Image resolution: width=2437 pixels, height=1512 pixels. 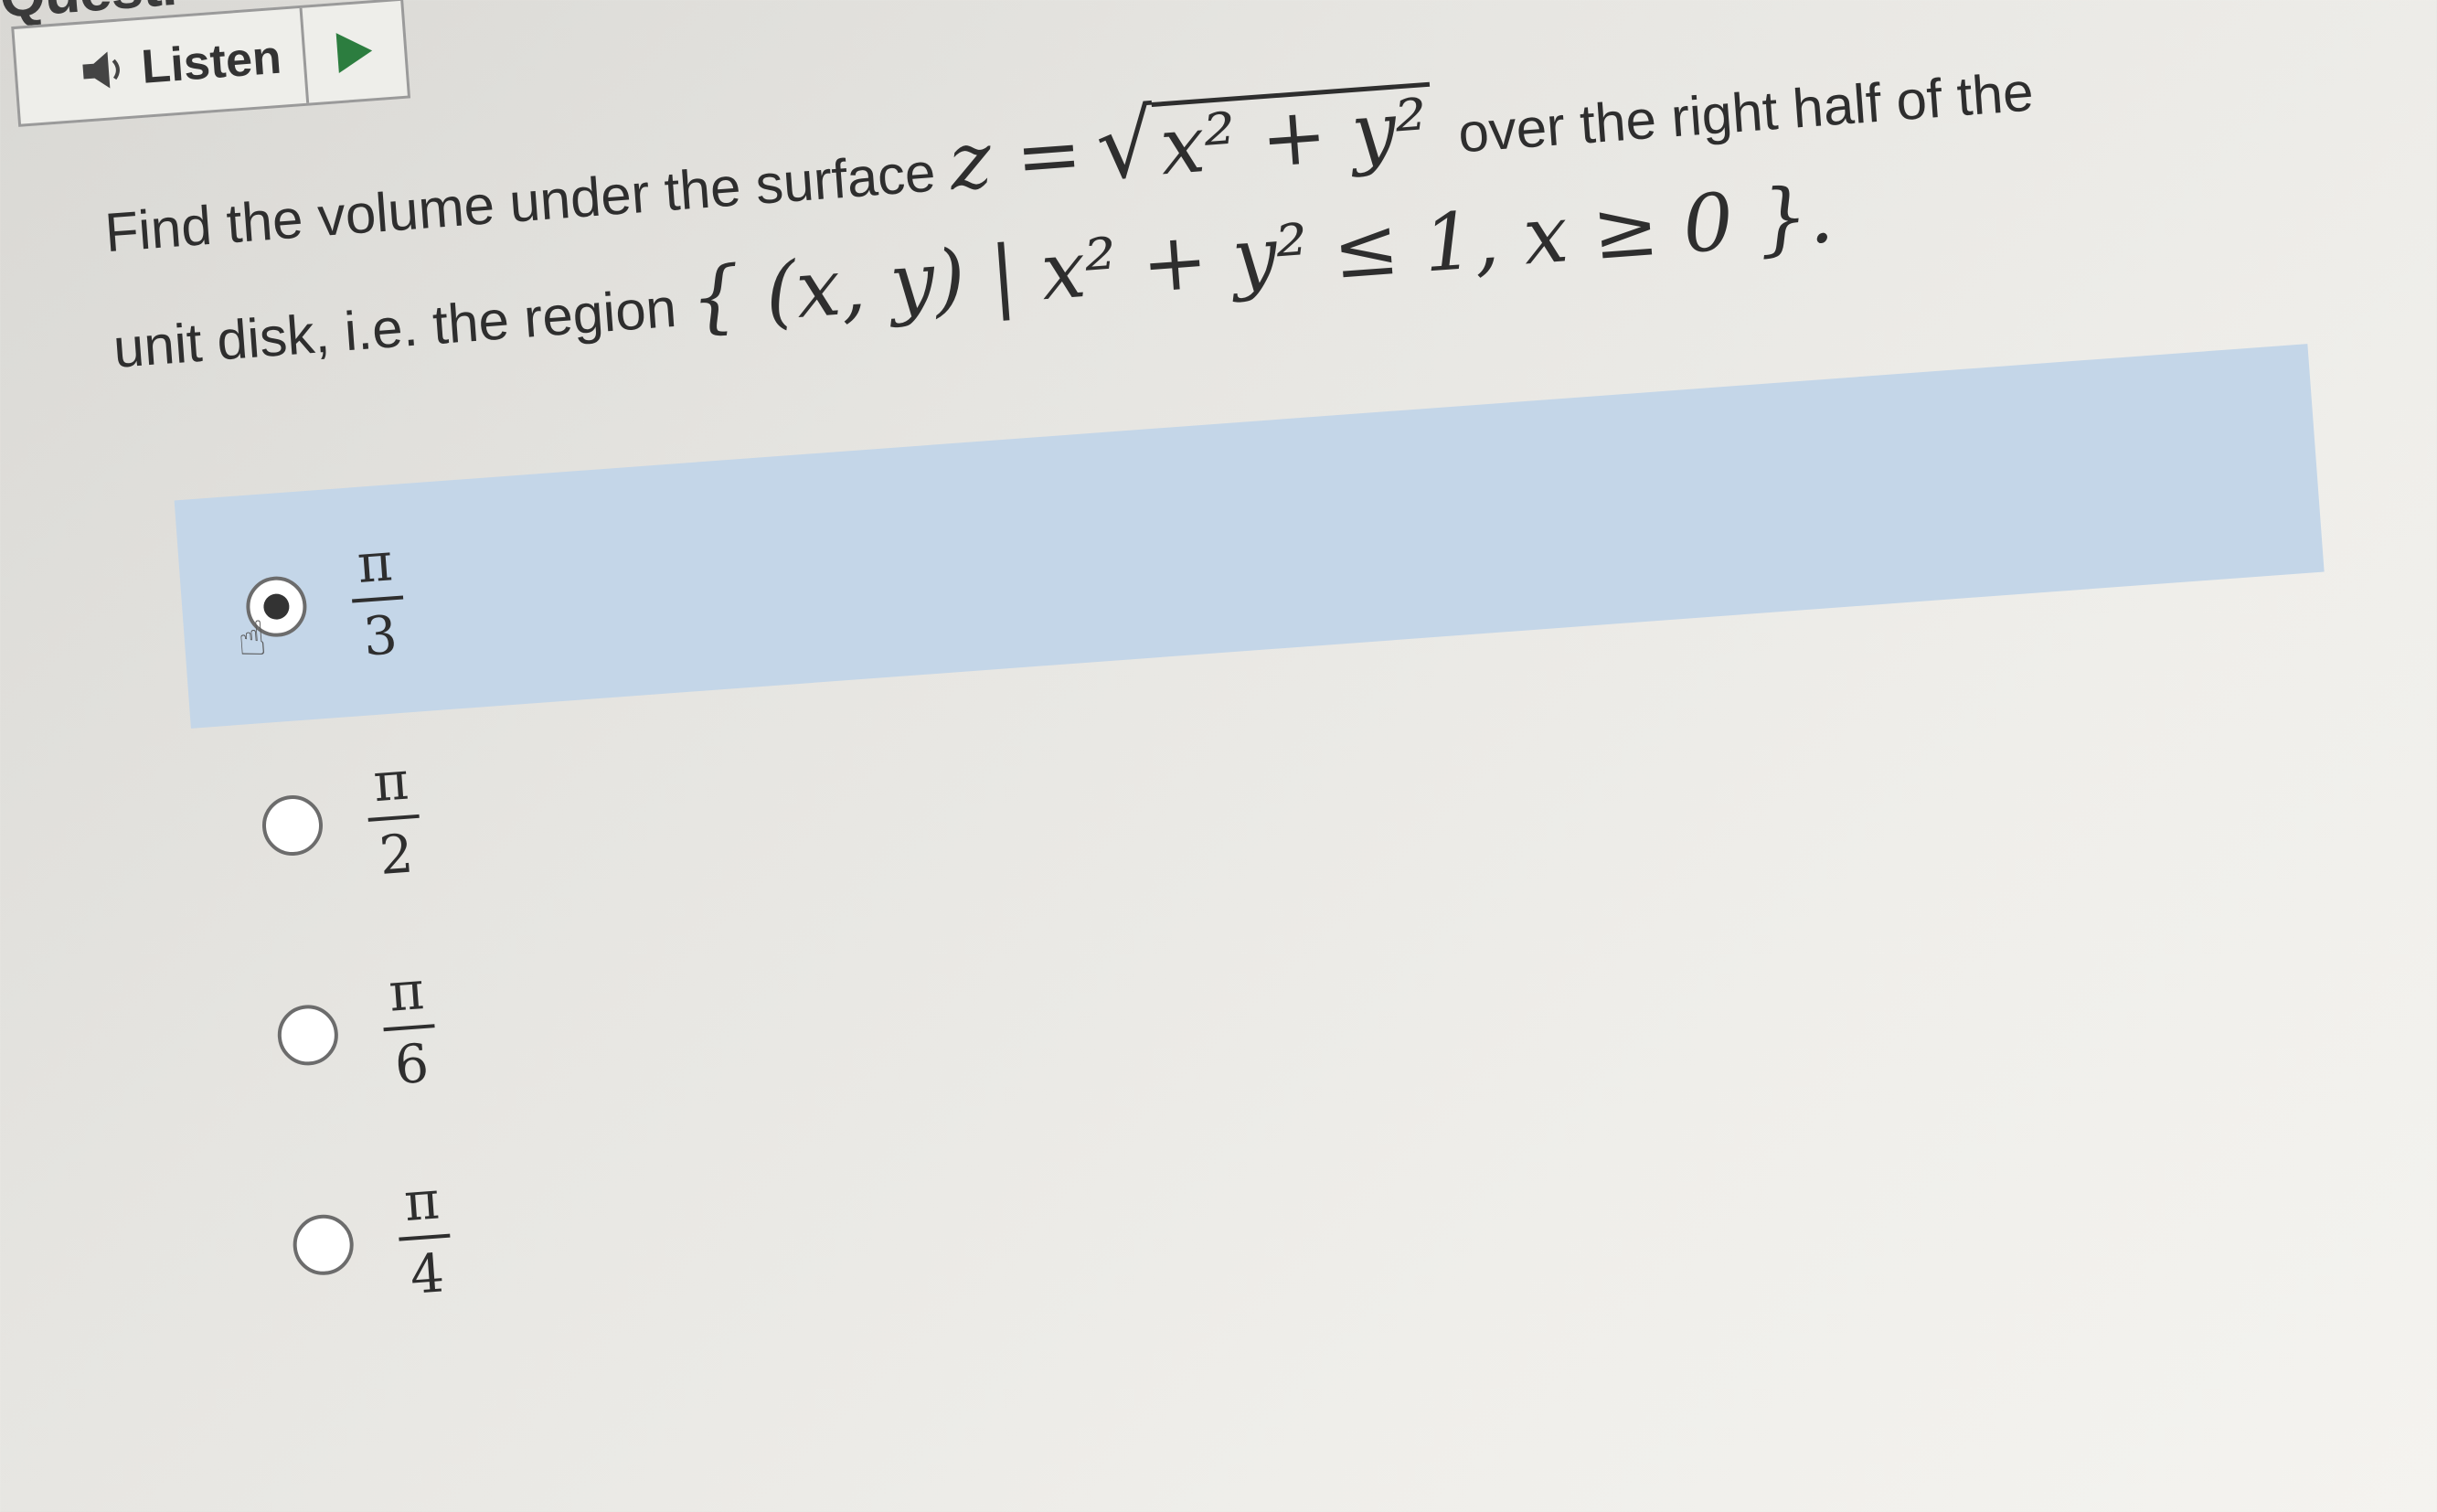 What do you see at coordinates (356, 1031) in the screenshot?
I see `option-3: π 6` at bounding box center [356, 1031].